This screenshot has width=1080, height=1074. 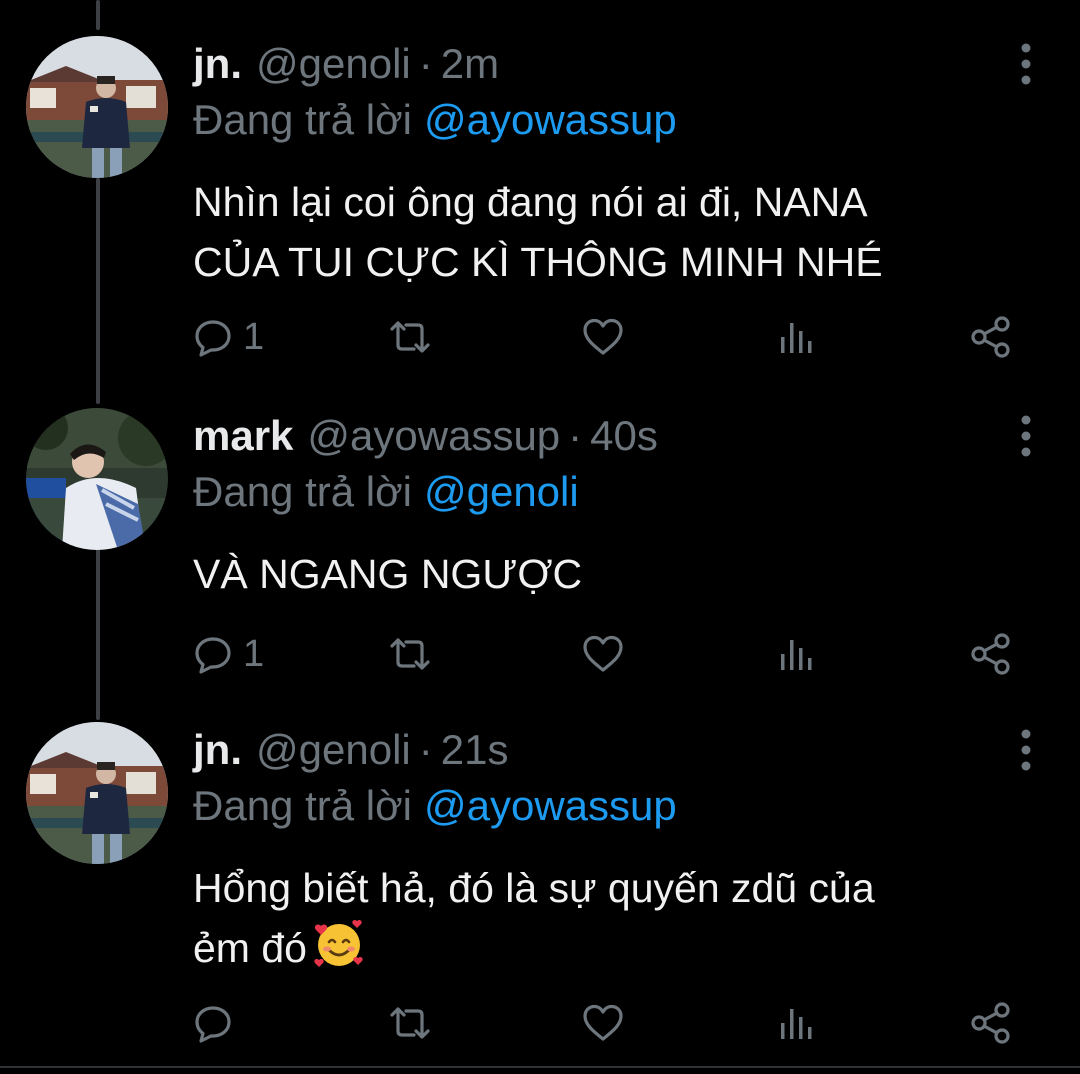 What do you see at coordinates (475, 750) in the screenshot?
I see `timestamp: 21s` at bounding box center [475, 750].